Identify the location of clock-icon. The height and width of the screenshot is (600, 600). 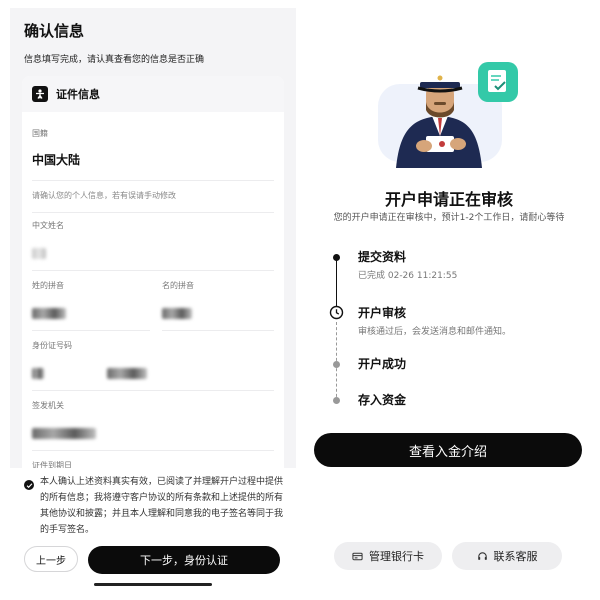
(336, 312).